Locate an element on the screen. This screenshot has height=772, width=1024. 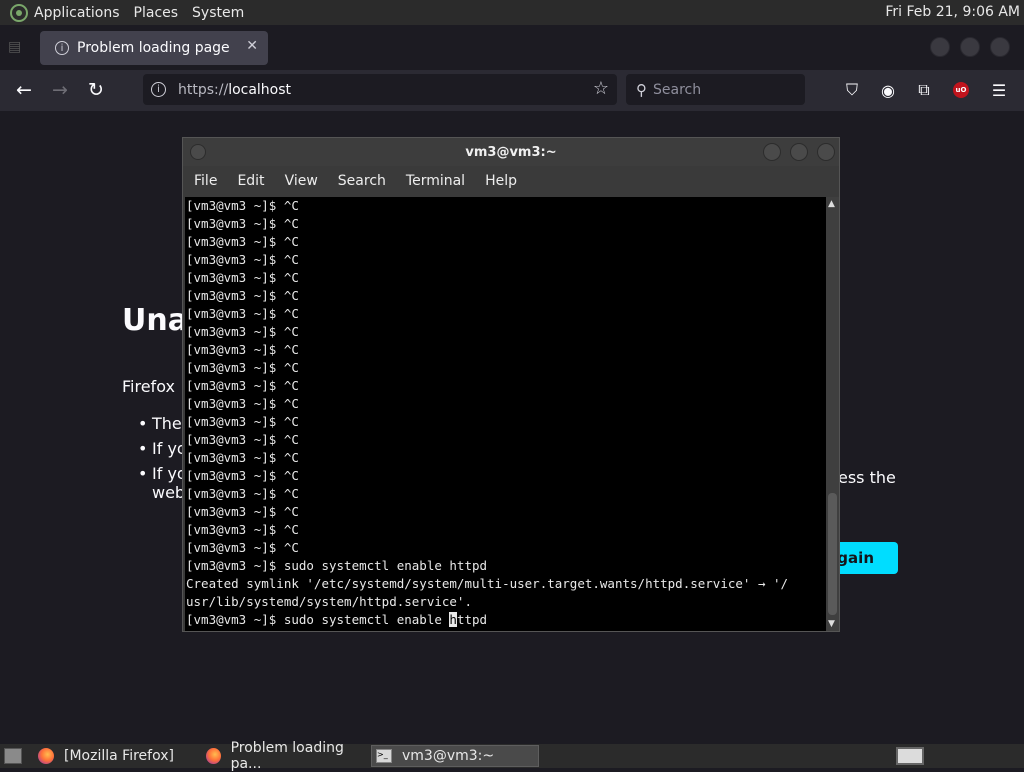
menu-applications: Applications is located at coordinates (77, 13).